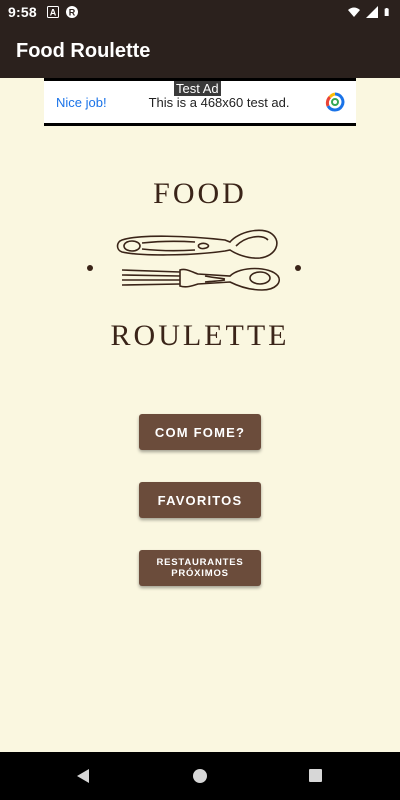 This screenshot has width=400, height=800. What do you see at coordinates (200, 51) in the screenshot?
I see `app-bar: Food Roulette` at bounding box center [200, 51].